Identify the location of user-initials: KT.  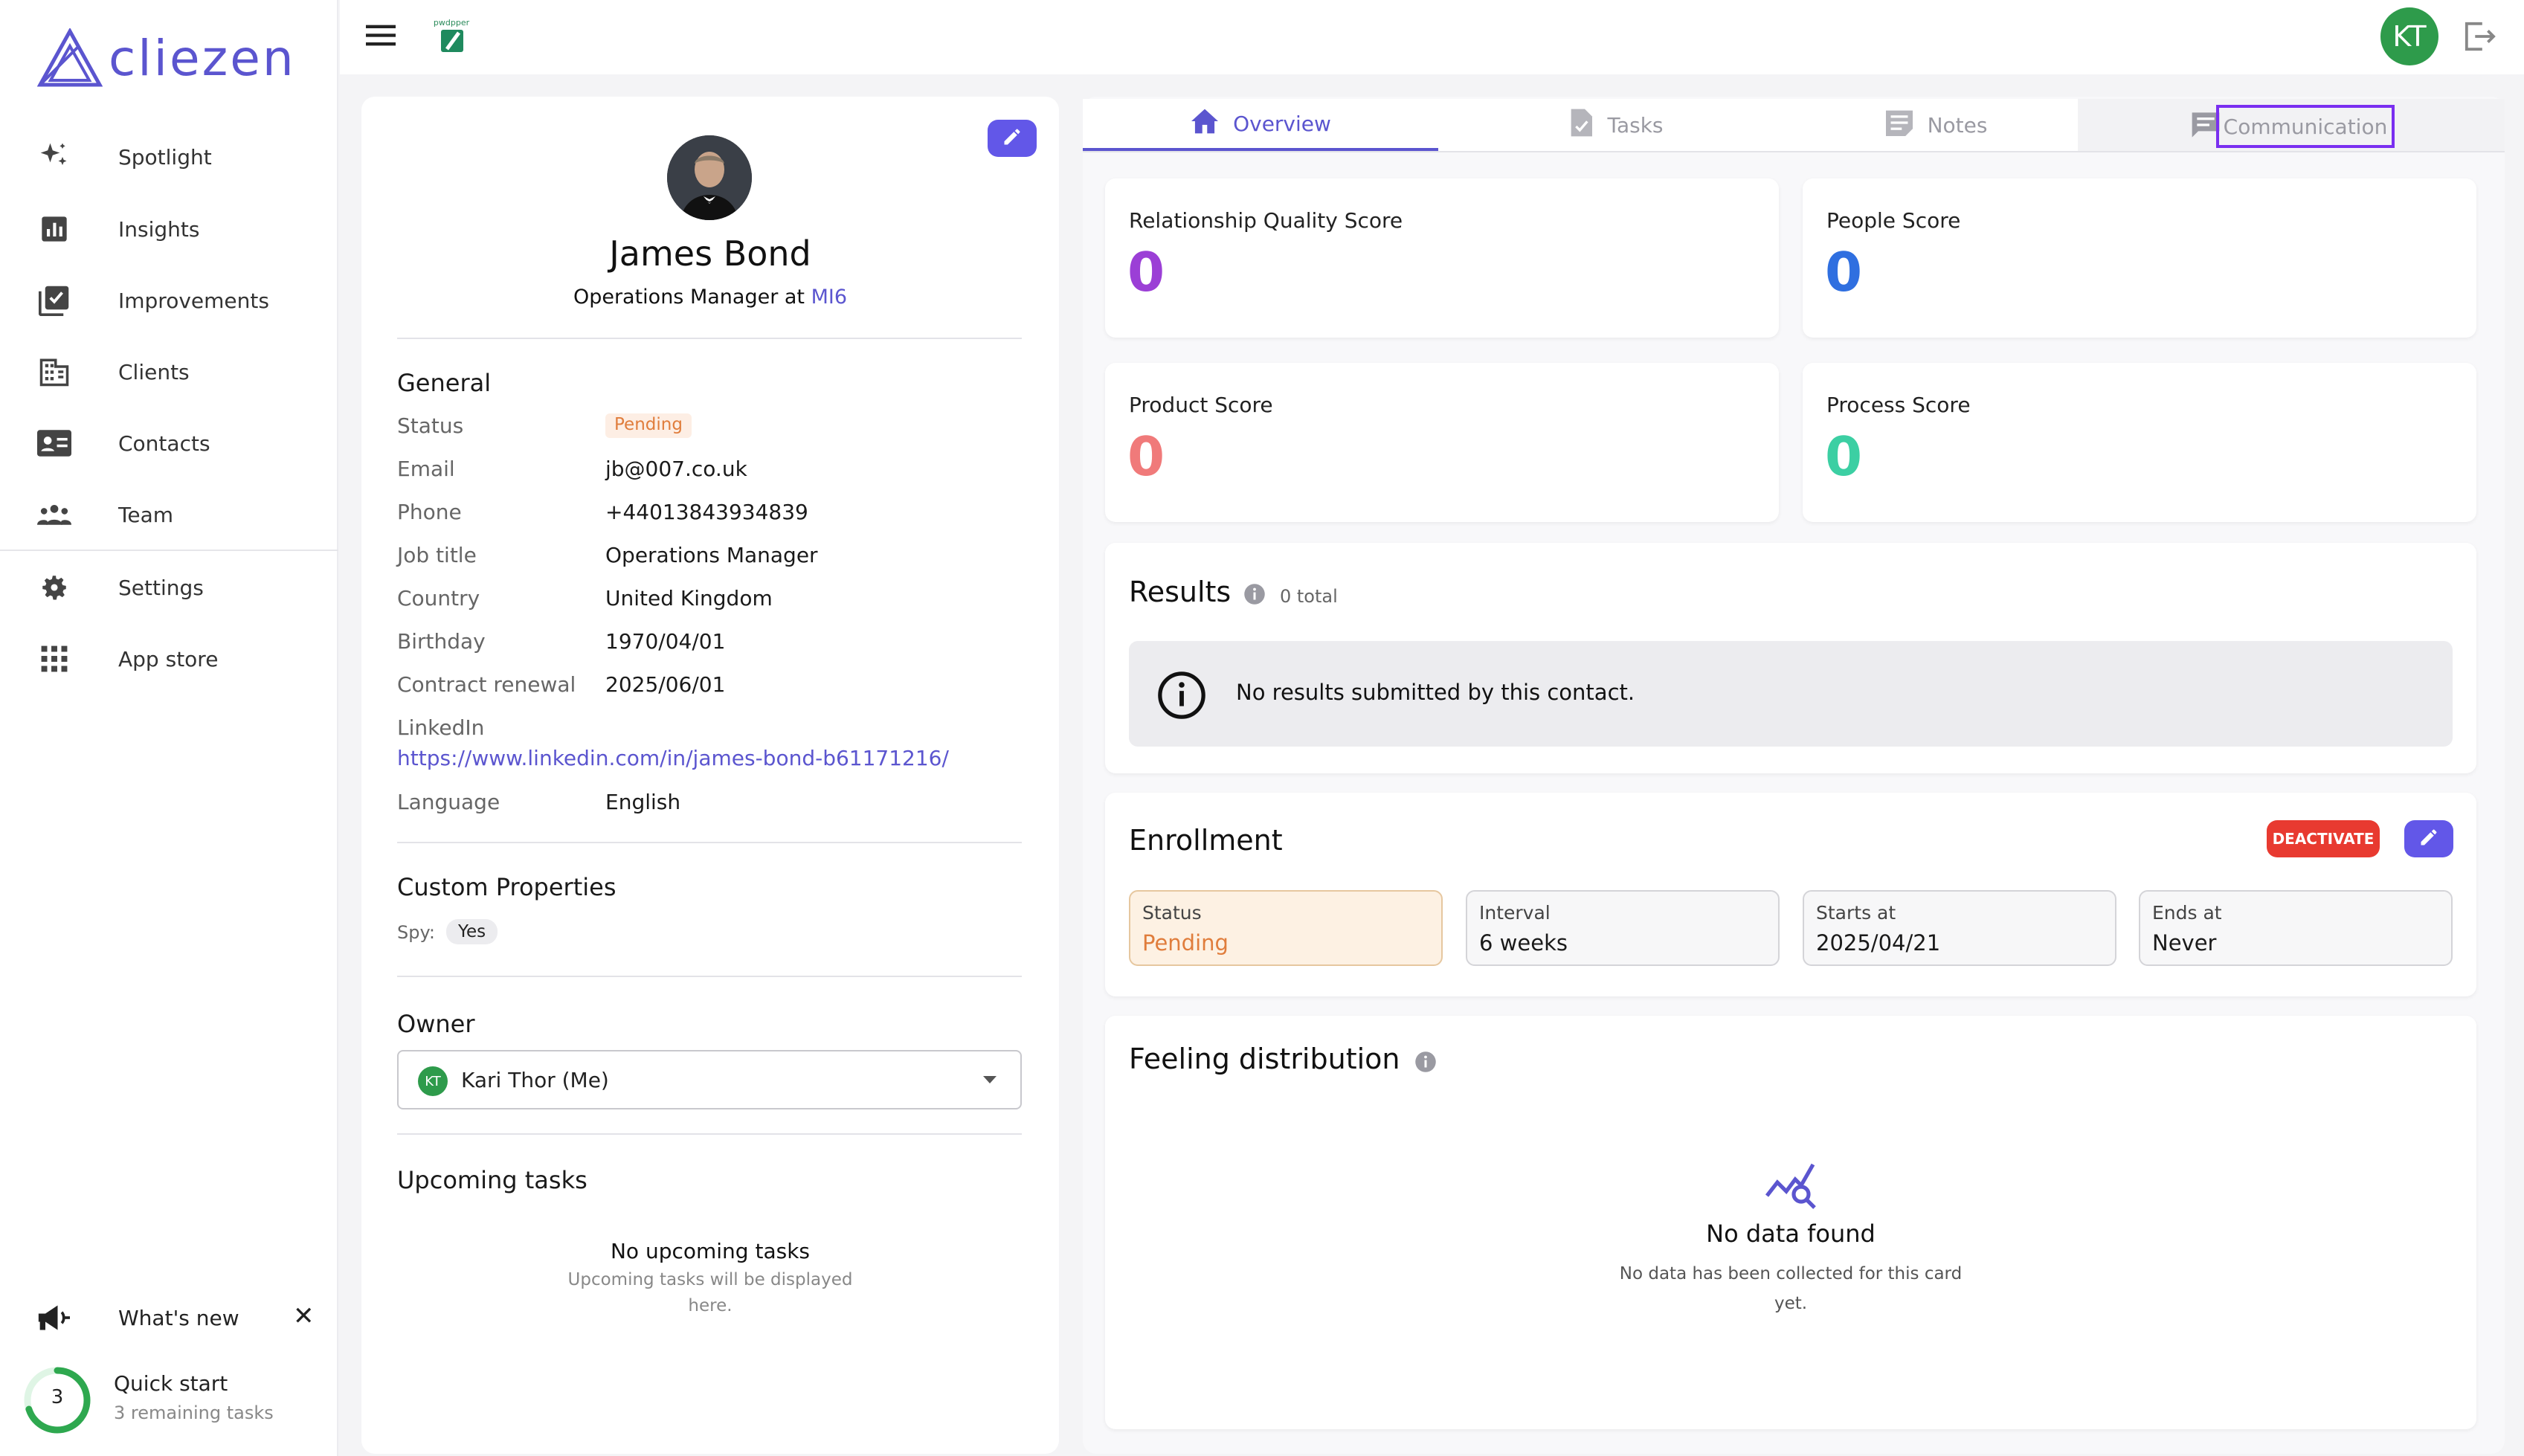
(2409, 37).